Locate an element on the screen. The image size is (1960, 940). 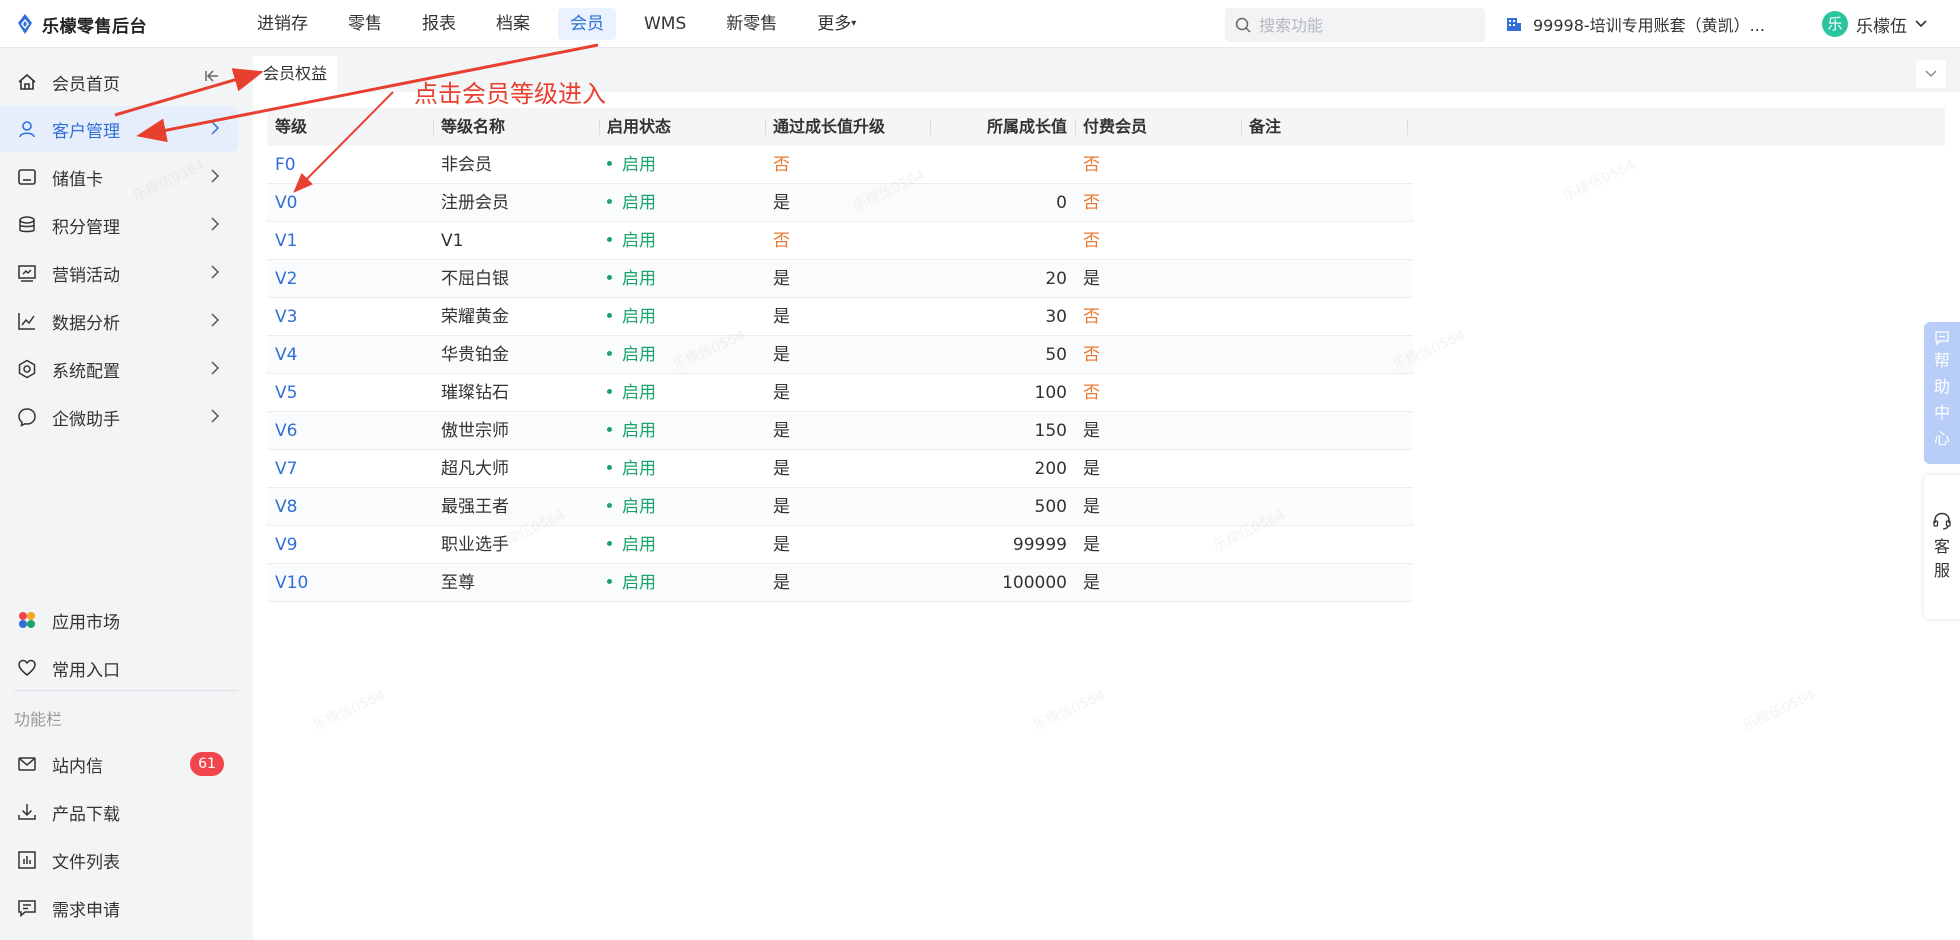
sidebar-item-file-list: 文件列表 is located at coordinates (119, 860).